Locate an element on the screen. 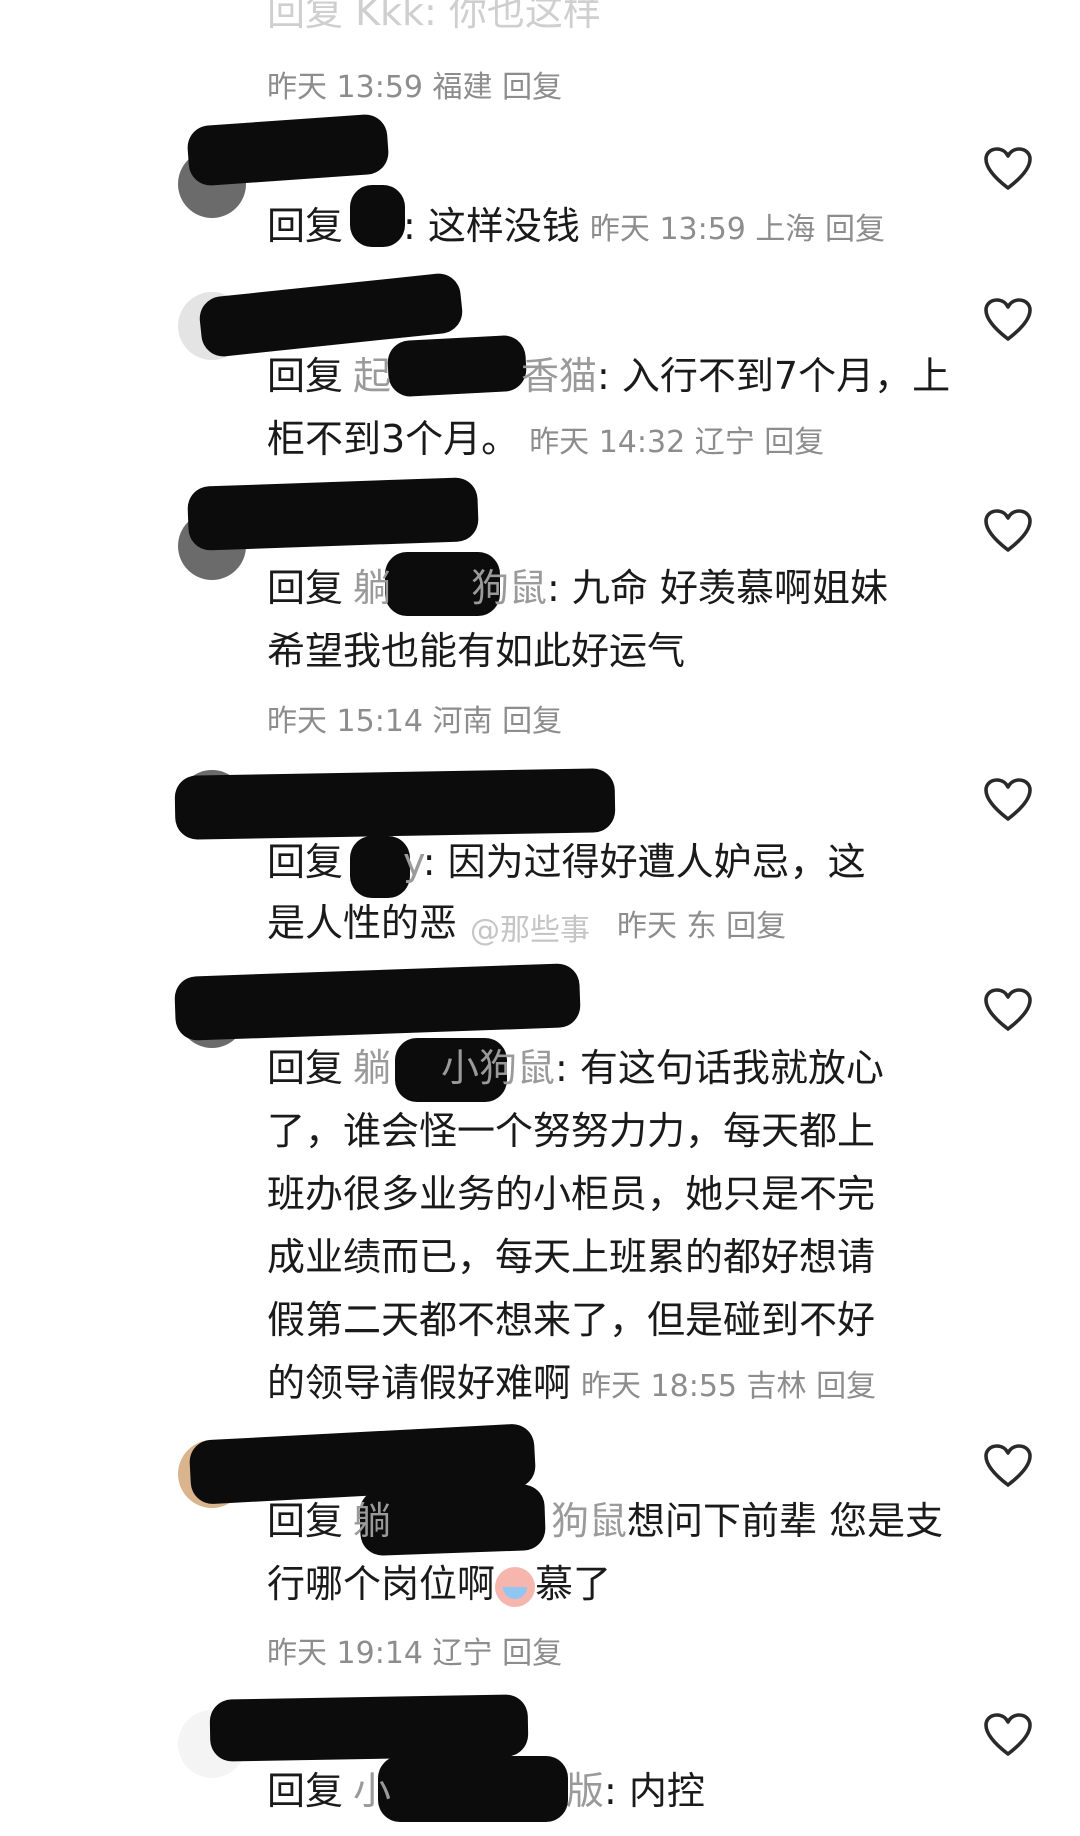  watermark: @那些事 is located at coordinates (530, 930).